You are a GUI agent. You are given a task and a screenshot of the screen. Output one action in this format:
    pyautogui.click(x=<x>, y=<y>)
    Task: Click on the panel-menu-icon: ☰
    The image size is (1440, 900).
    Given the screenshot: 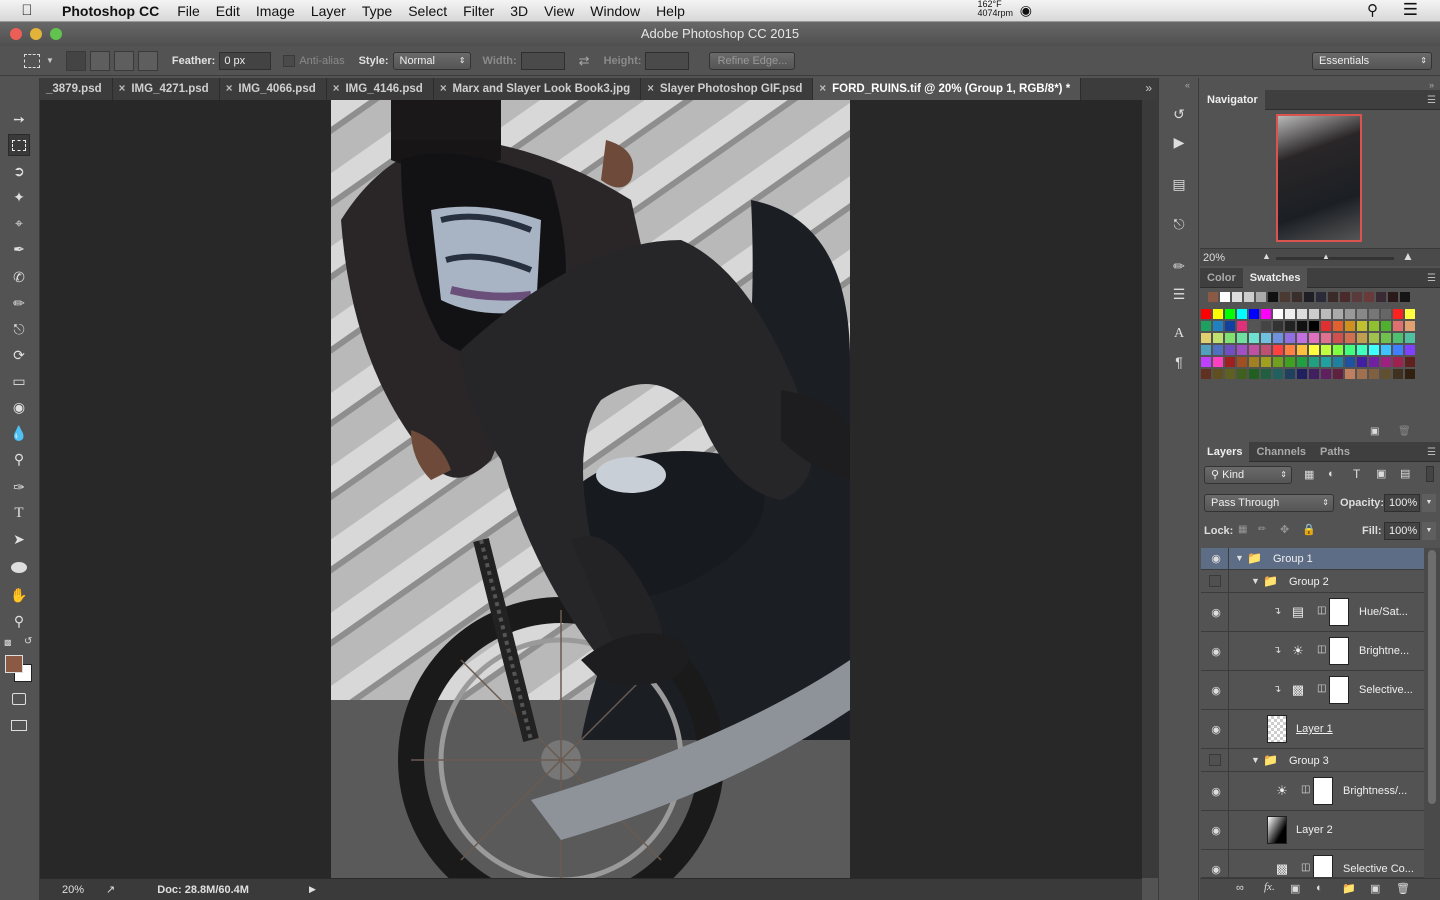 What is the action you would take?
    pyautogui.click(x=1431, y=278)
    